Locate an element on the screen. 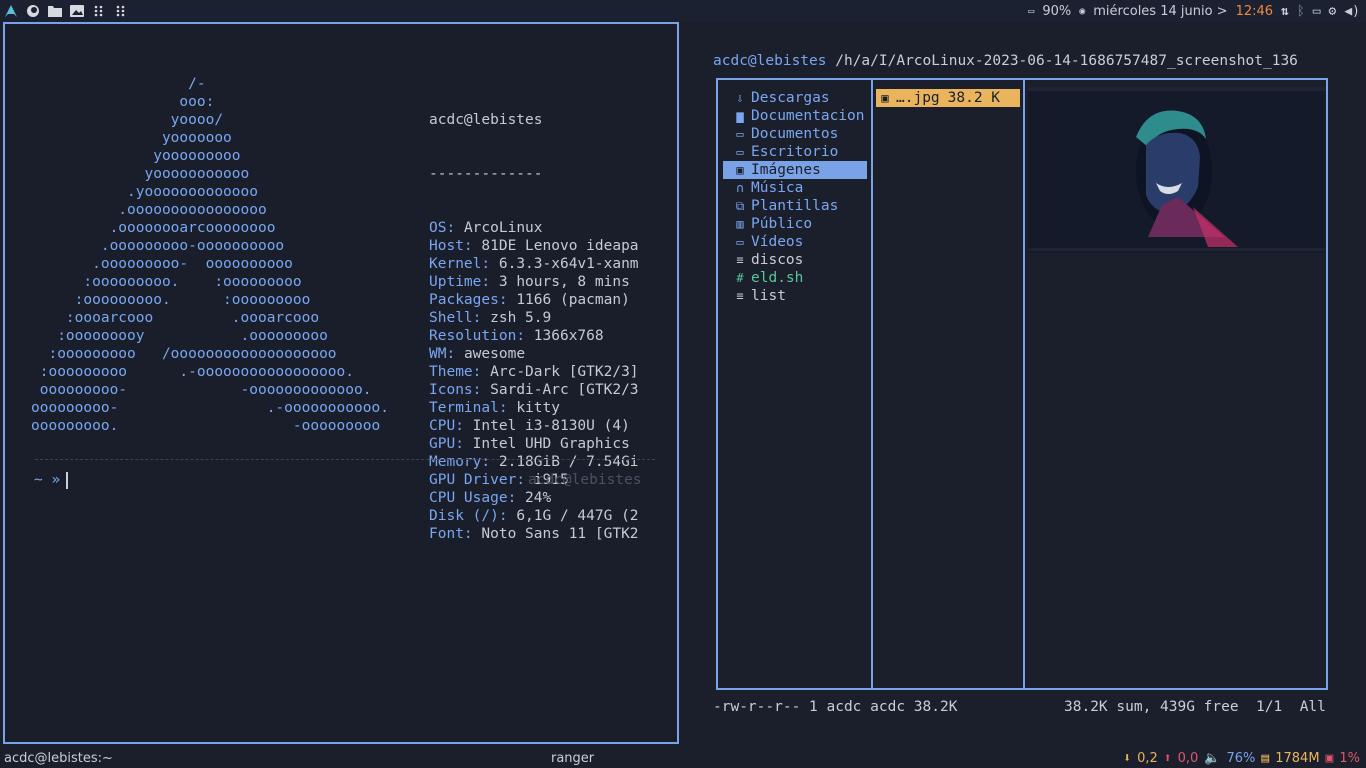 The height and width of the screenshot is (768, 1366). info-key: CPU Usage is located at coordinates (468, 498).